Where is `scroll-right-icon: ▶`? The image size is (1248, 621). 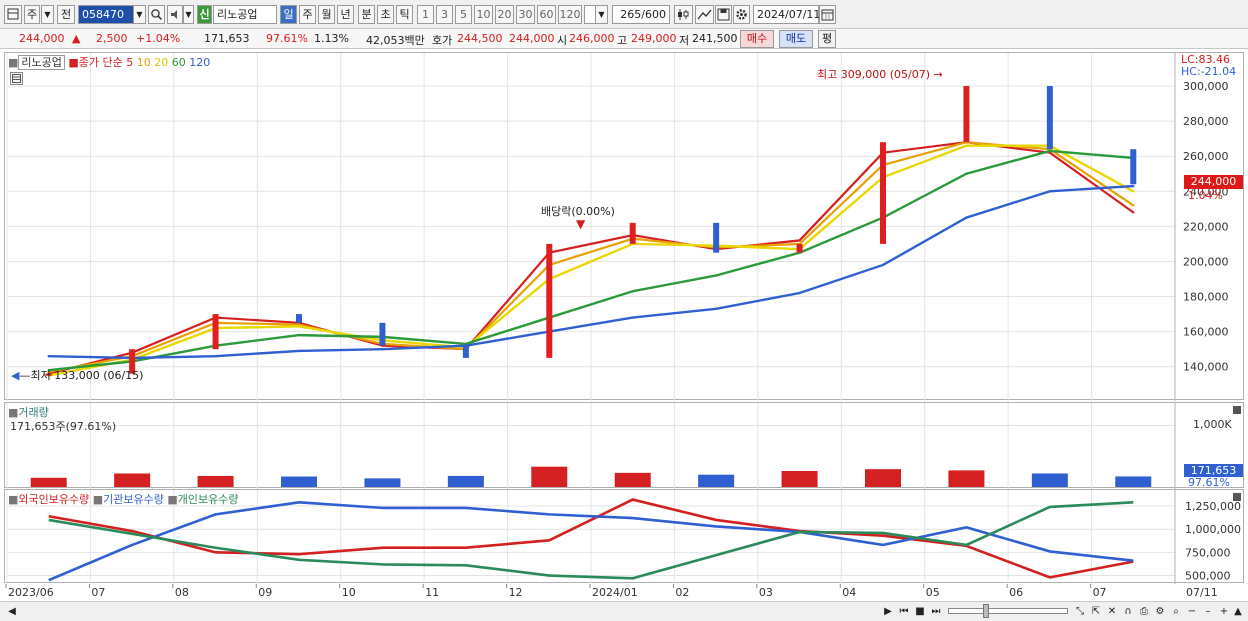
scroll-right-icon: ▶ is located at coordinates (888, 611).